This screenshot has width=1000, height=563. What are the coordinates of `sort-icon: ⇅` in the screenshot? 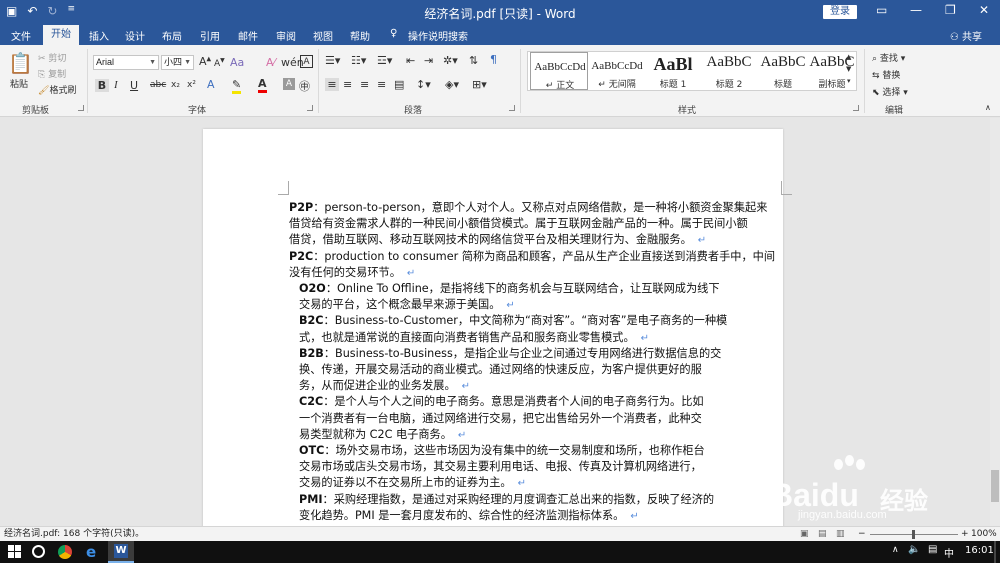 It's located at (473, 60).